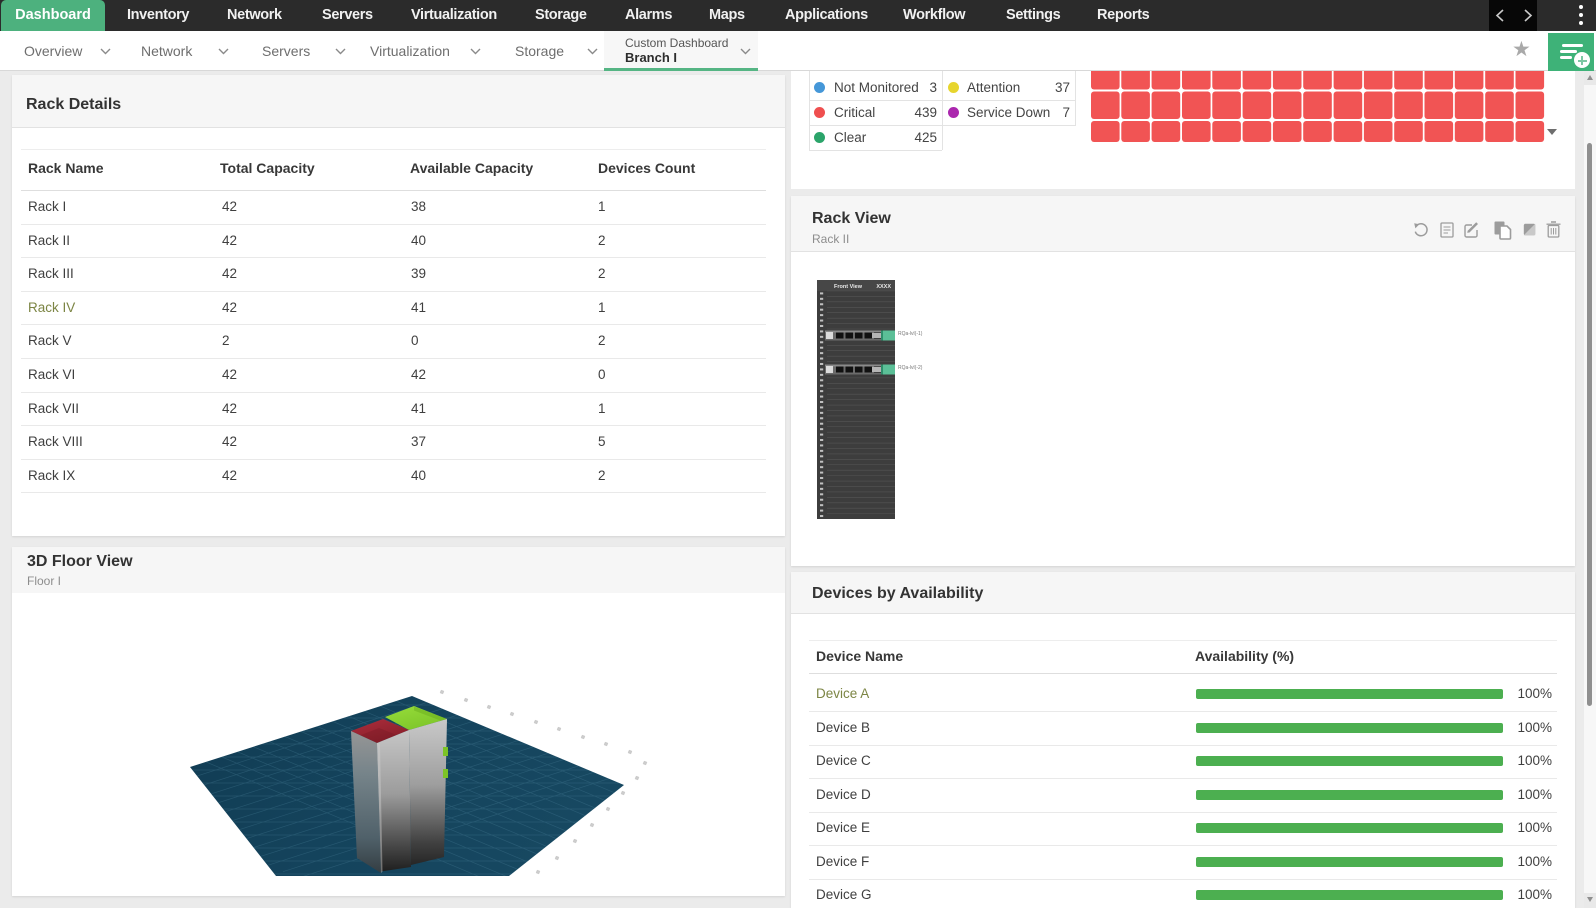 The height and width of the screenshot is (908, 1596). I want to click on svg-text: RQa-lvl(-2), so click(910, 368).